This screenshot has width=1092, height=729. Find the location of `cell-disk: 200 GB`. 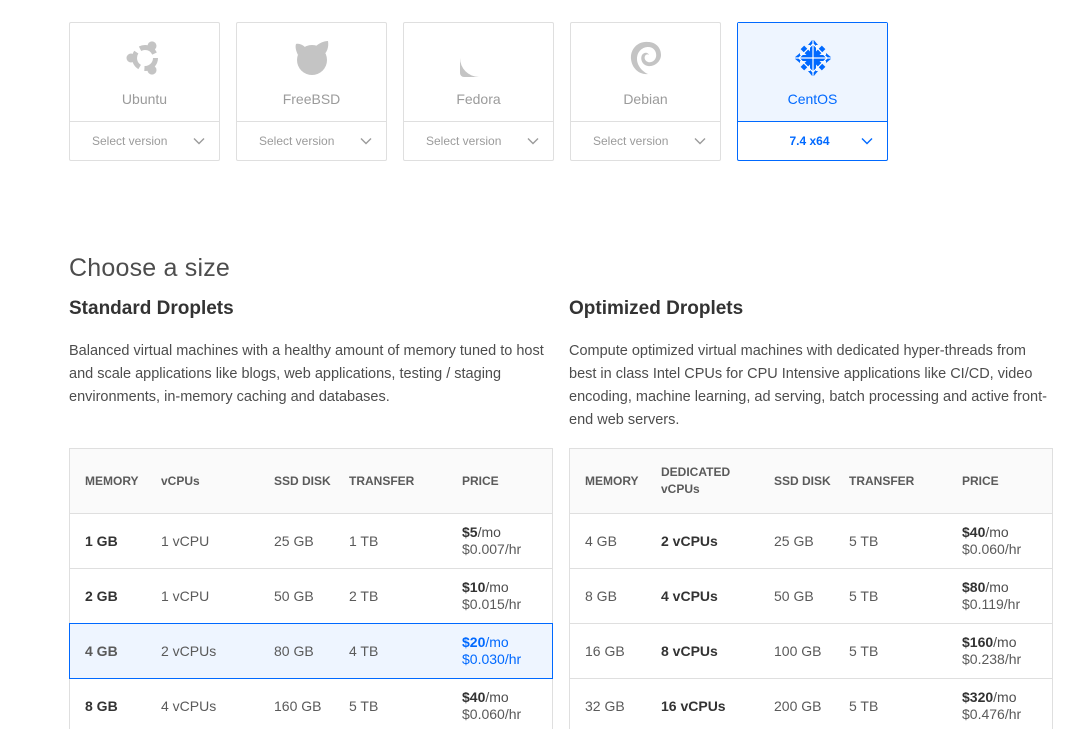

cell-disk: 200 GB is located at coordinates (798, 706).